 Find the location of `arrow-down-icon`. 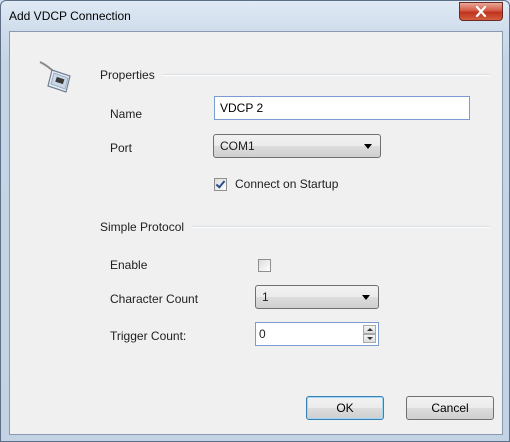

arrow-down-icon is located at coordinates (370, 338).